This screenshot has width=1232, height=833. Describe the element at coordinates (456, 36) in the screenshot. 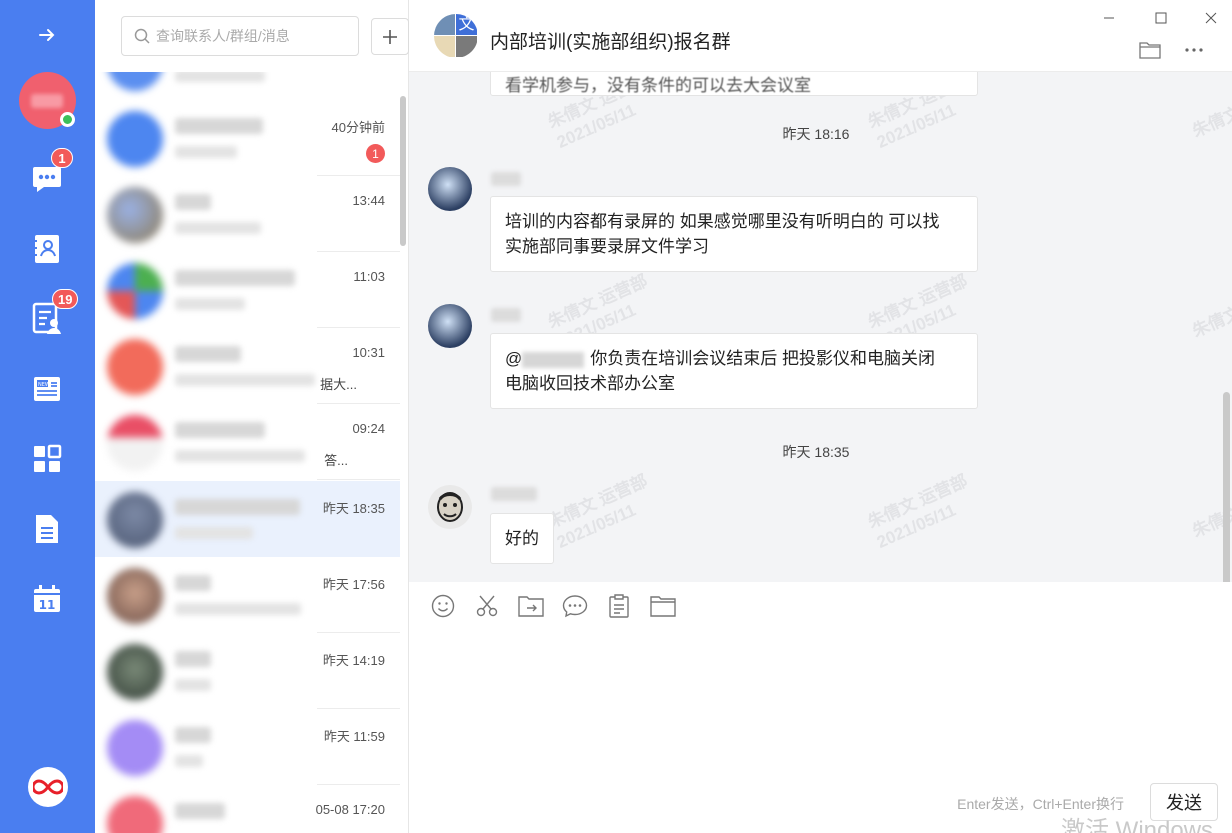

I see `group-avatar: 文` at that location.